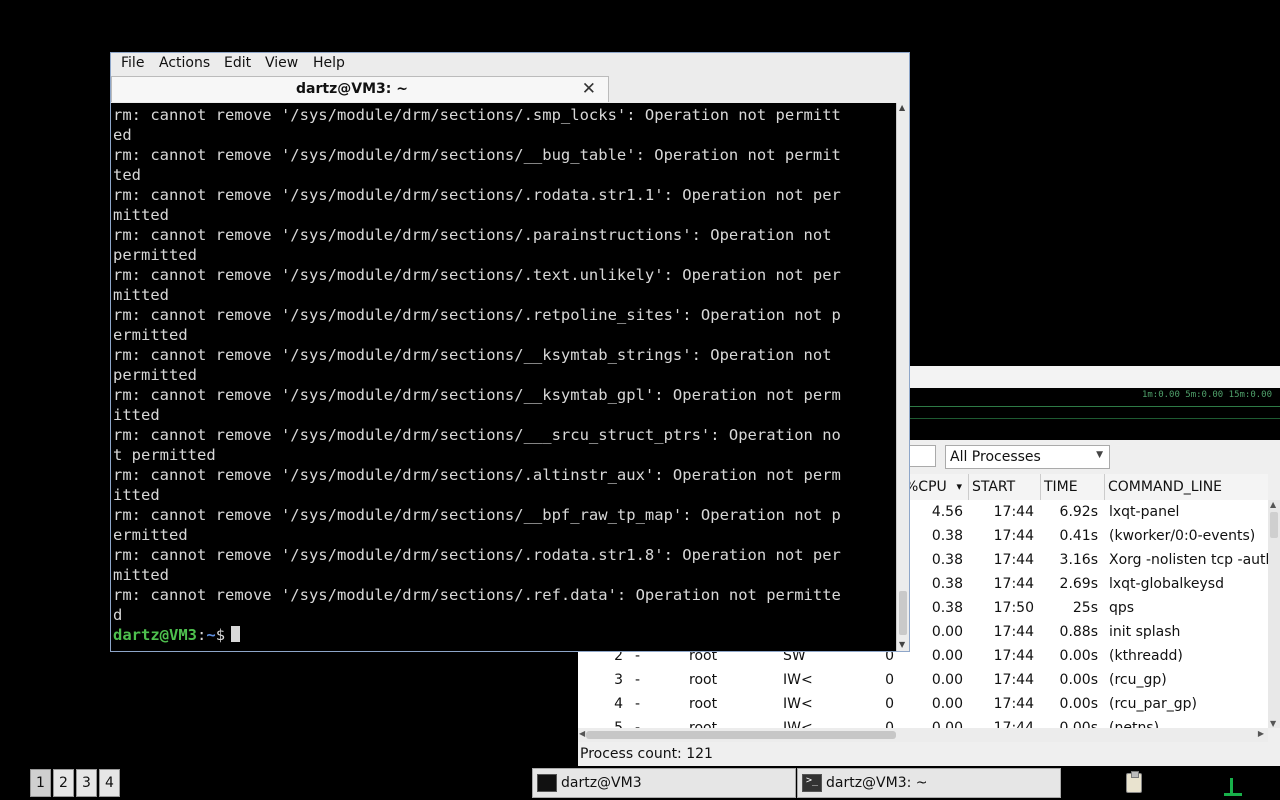  I want to click on desktop-2-button: 2, so click(63, 783).